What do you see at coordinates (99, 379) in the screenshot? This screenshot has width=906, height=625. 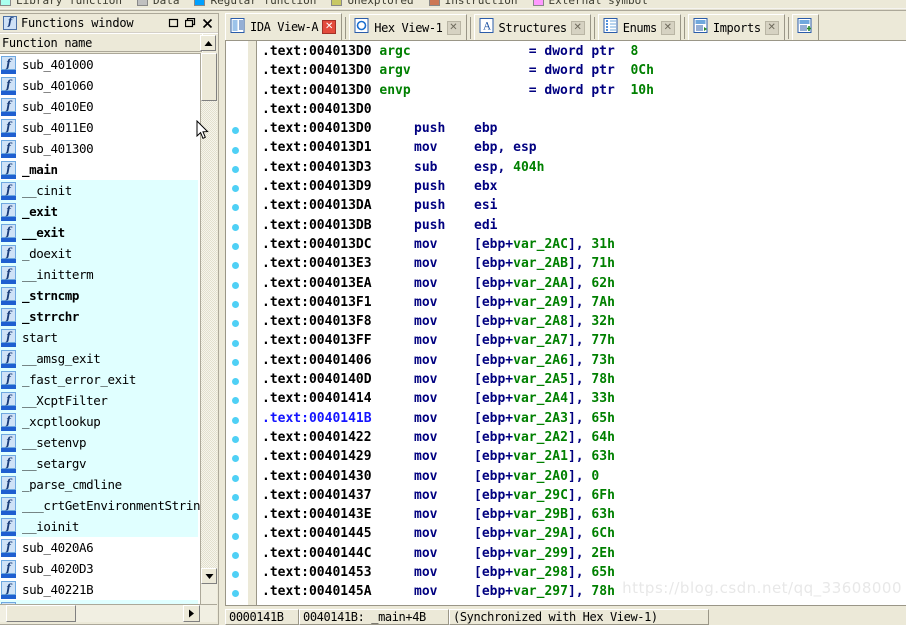 I see `list-item: f _fast_error_exit` at bounding box center [99, 379].